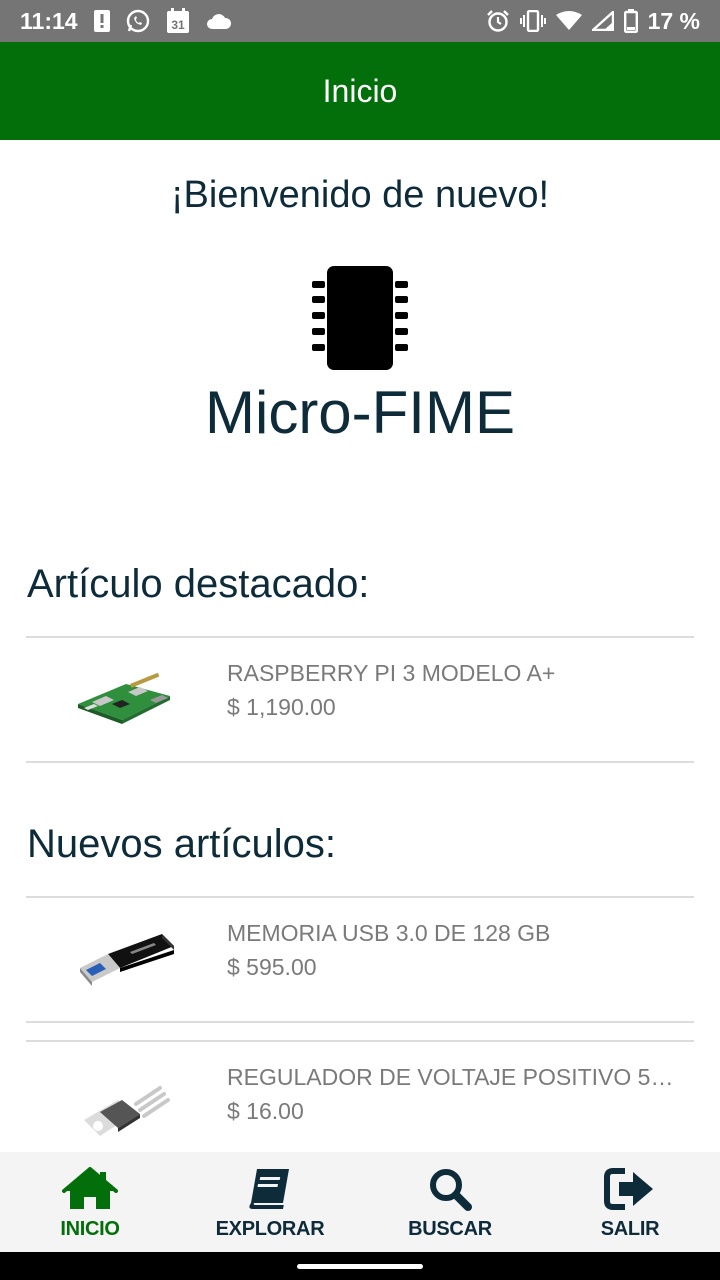 The height and width of the screenshot is (1280, 720). Describe the element at coordinates (360, 195) in the screenshot. I see `welcome-message: ¡Bienvenido de nuevo!` at that location.